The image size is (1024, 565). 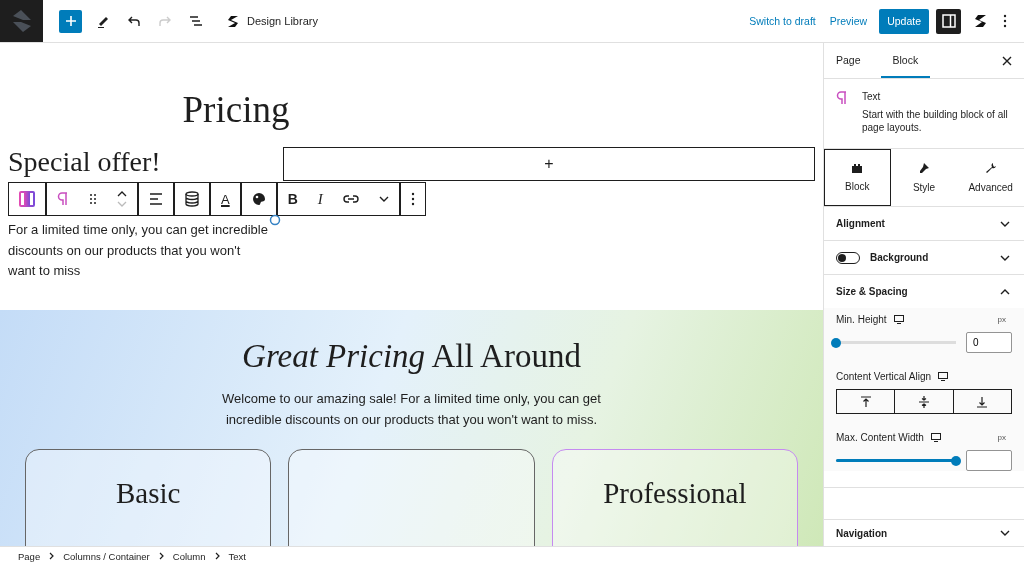 What do you see at coordinates (924, 223) in the screenshot?
I see `panel-header: Alignment` at bounding box center [924, 223].